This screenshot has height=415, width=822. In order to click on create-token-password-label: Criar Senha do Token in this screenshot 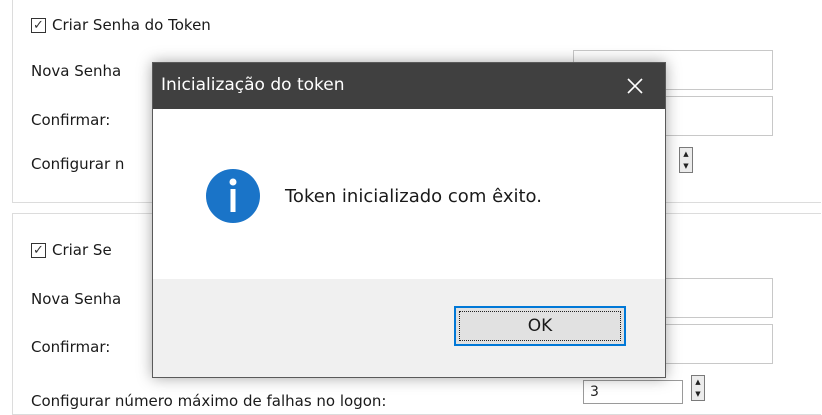, I will do `click(131, 25)`.